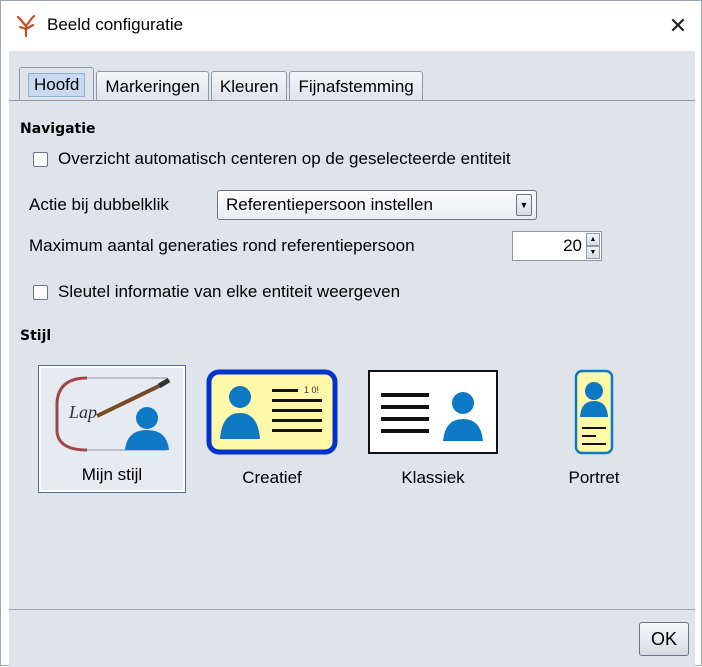  What do you see at coordinates (26, 26) in the screenshot?
I see `tree-figure-icon` at bounding box center [26, 26].